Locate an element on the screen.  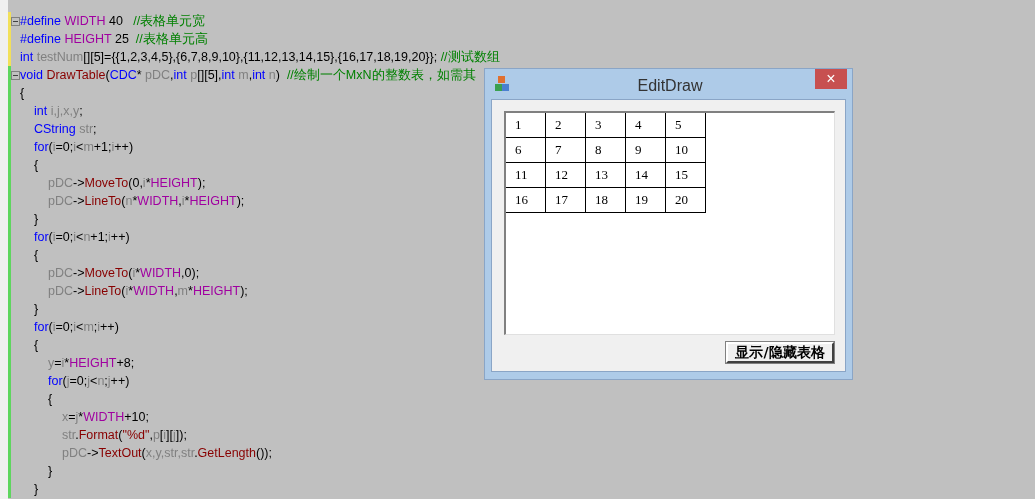
code-line: for(j=0;j<n;j++) is located at coordinates (88, 381).